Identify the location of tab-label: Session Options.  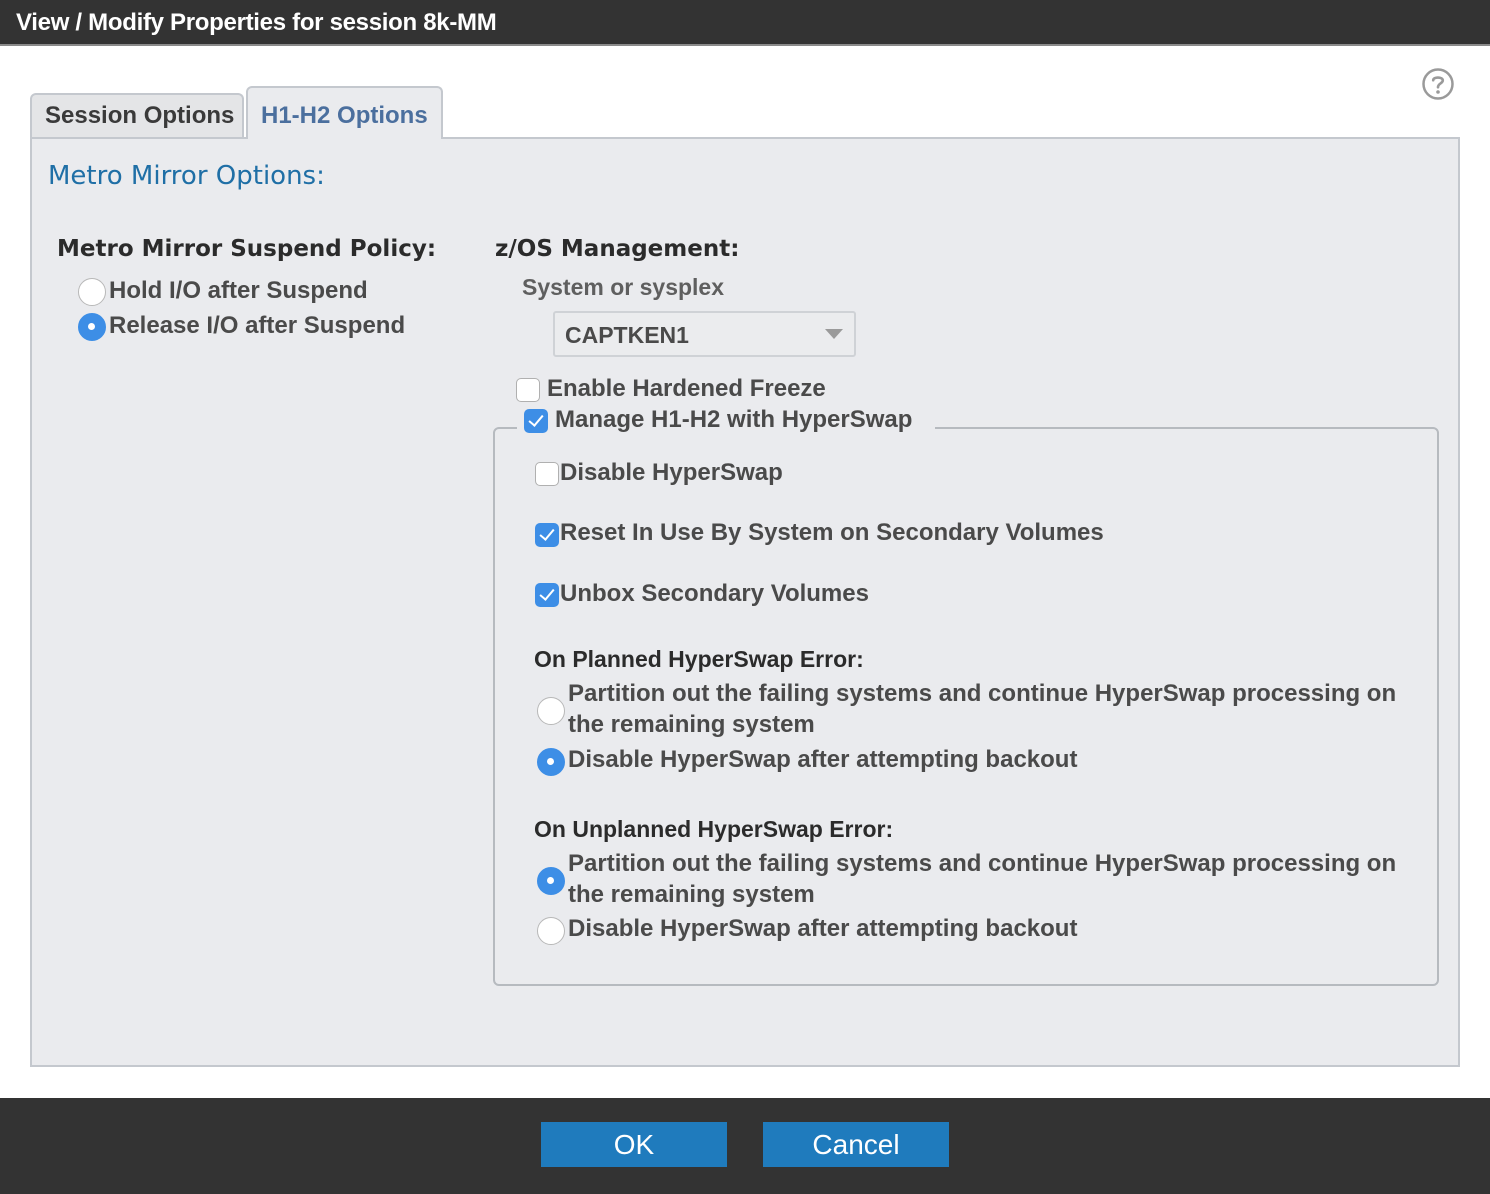
(140, 115).